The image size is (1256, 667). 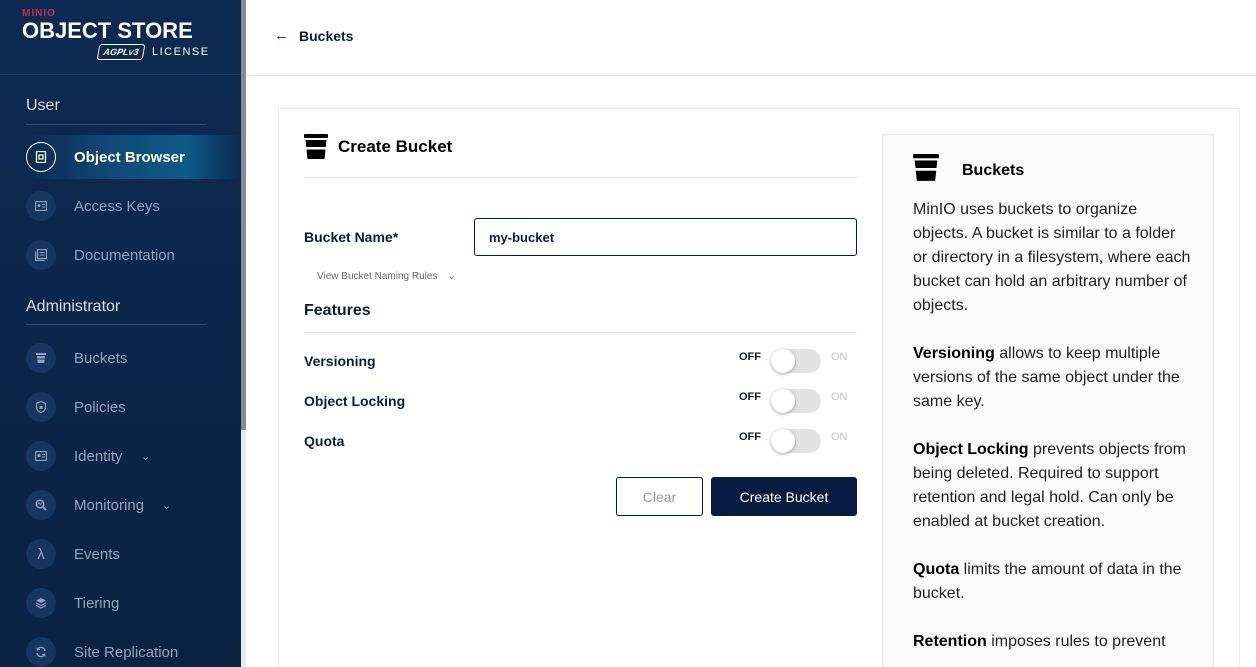 I want to click on form-title-text: Create Bucket, so click(x=395, y=146).